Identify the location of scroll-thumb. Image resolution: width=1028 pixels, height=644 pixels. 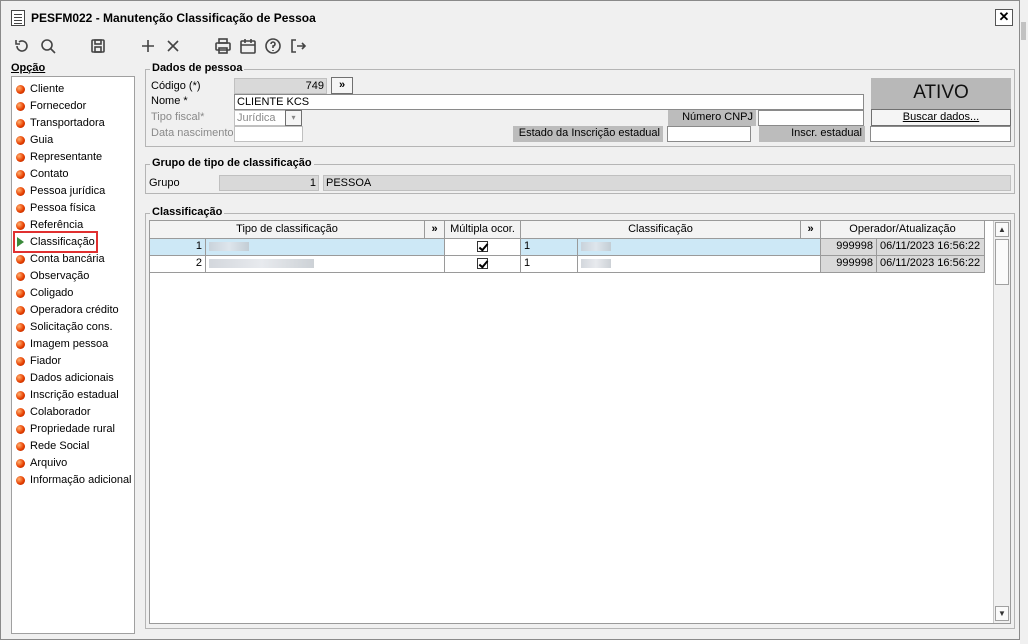
(1002, 262).